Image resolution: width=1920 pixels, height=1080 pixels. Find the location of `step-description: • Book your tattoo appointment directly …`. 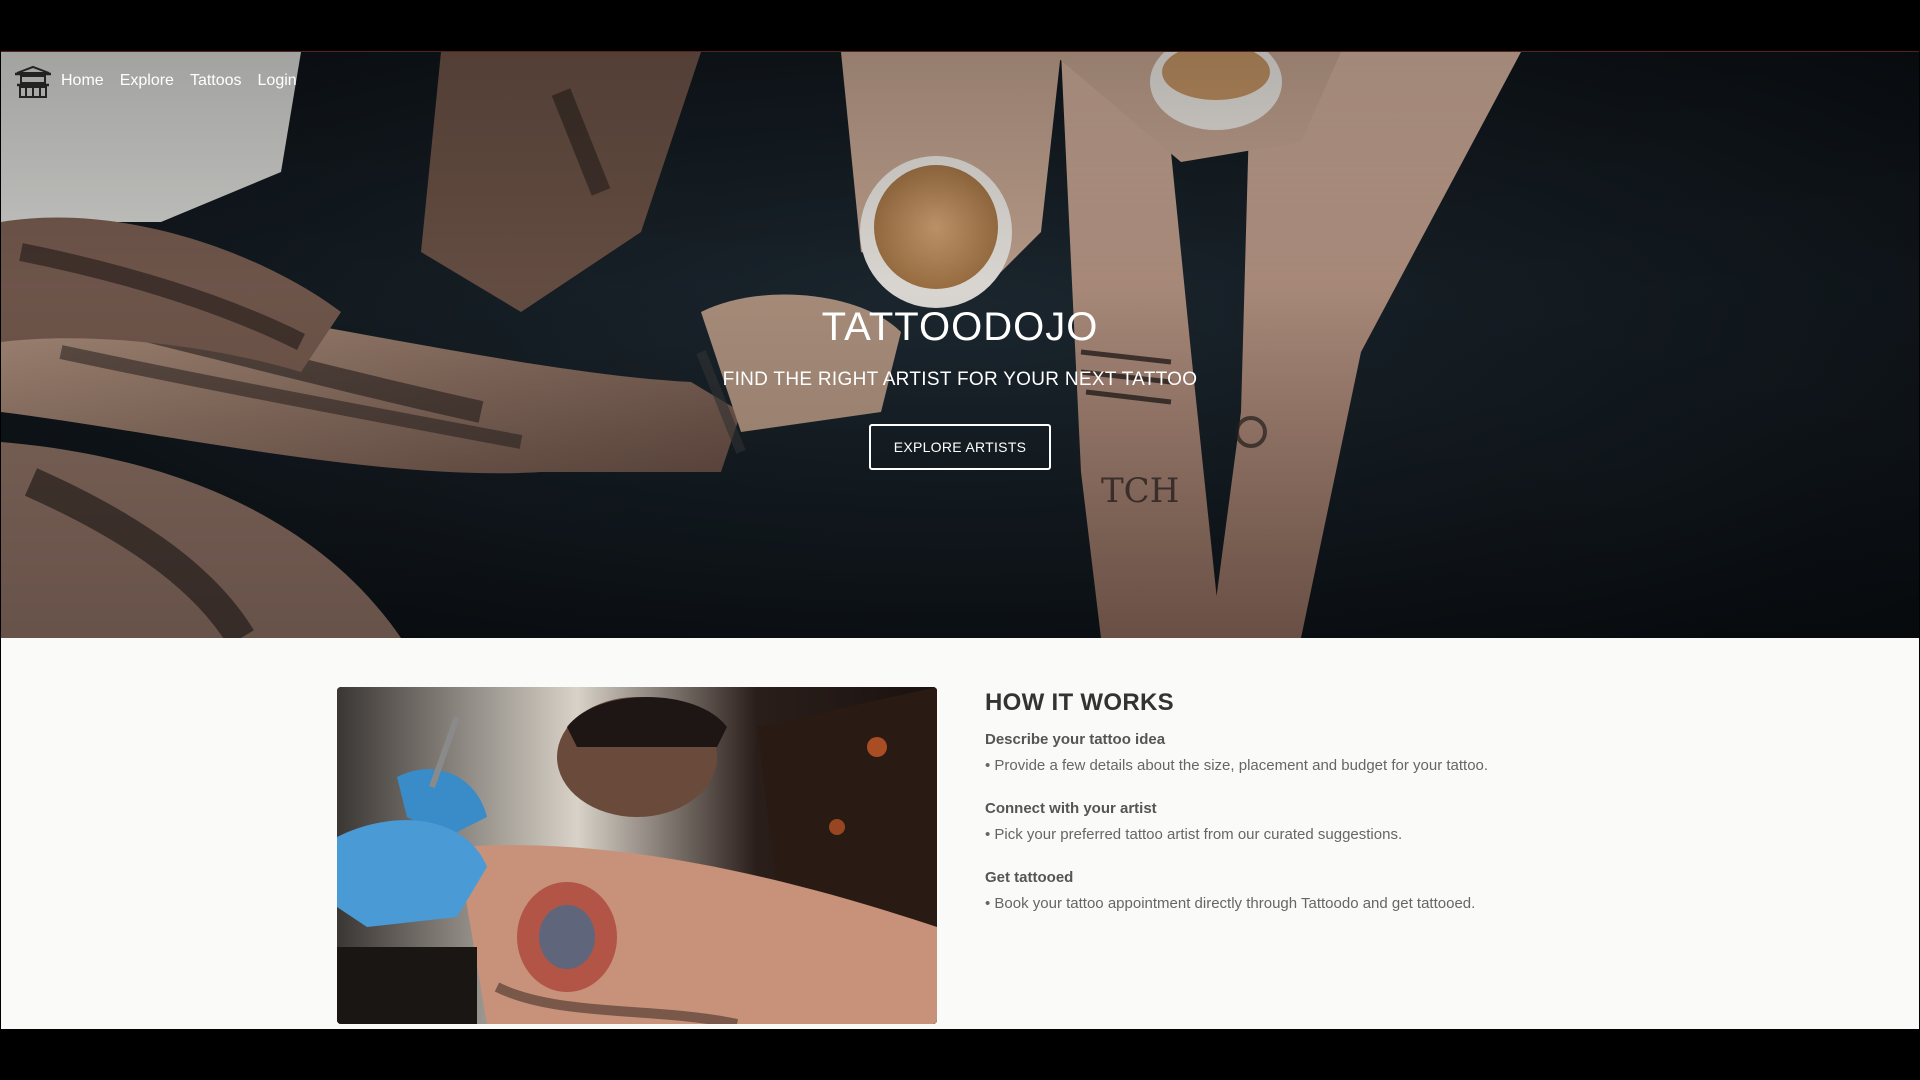

step-description: • Book your tattoo appointment directly … is located at coordinates (1230, 903).